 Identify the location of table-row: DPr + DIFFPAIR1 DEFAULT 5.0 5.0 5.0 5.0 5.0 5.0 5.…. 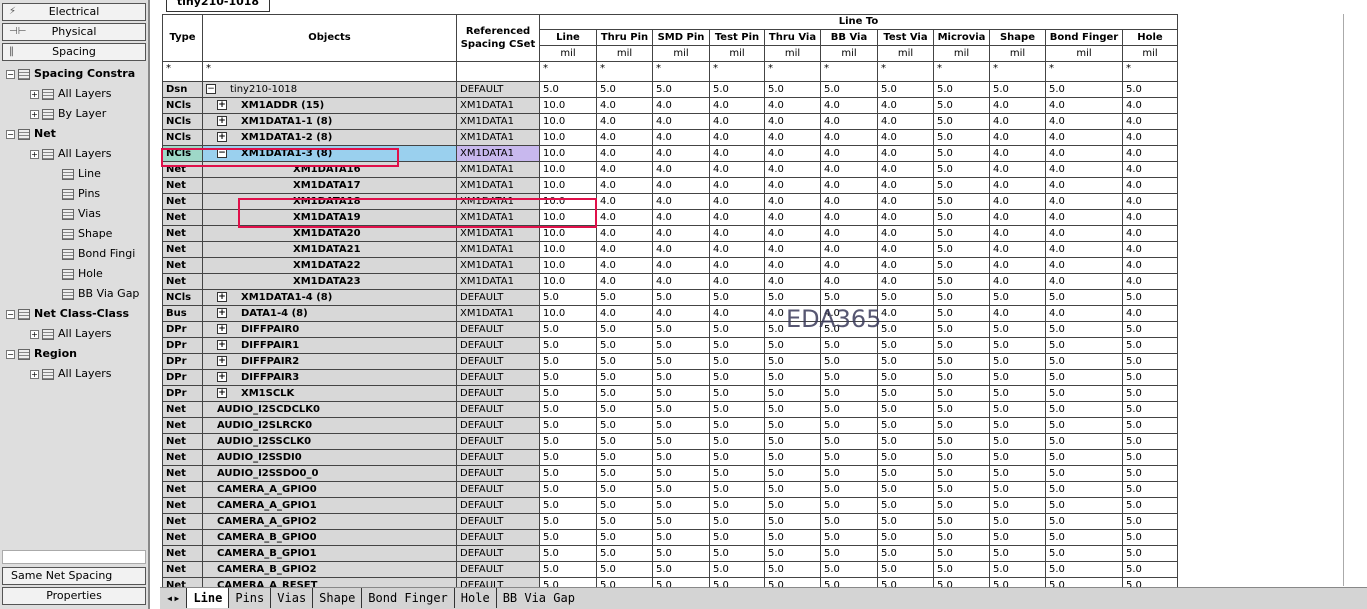
(670, 345).